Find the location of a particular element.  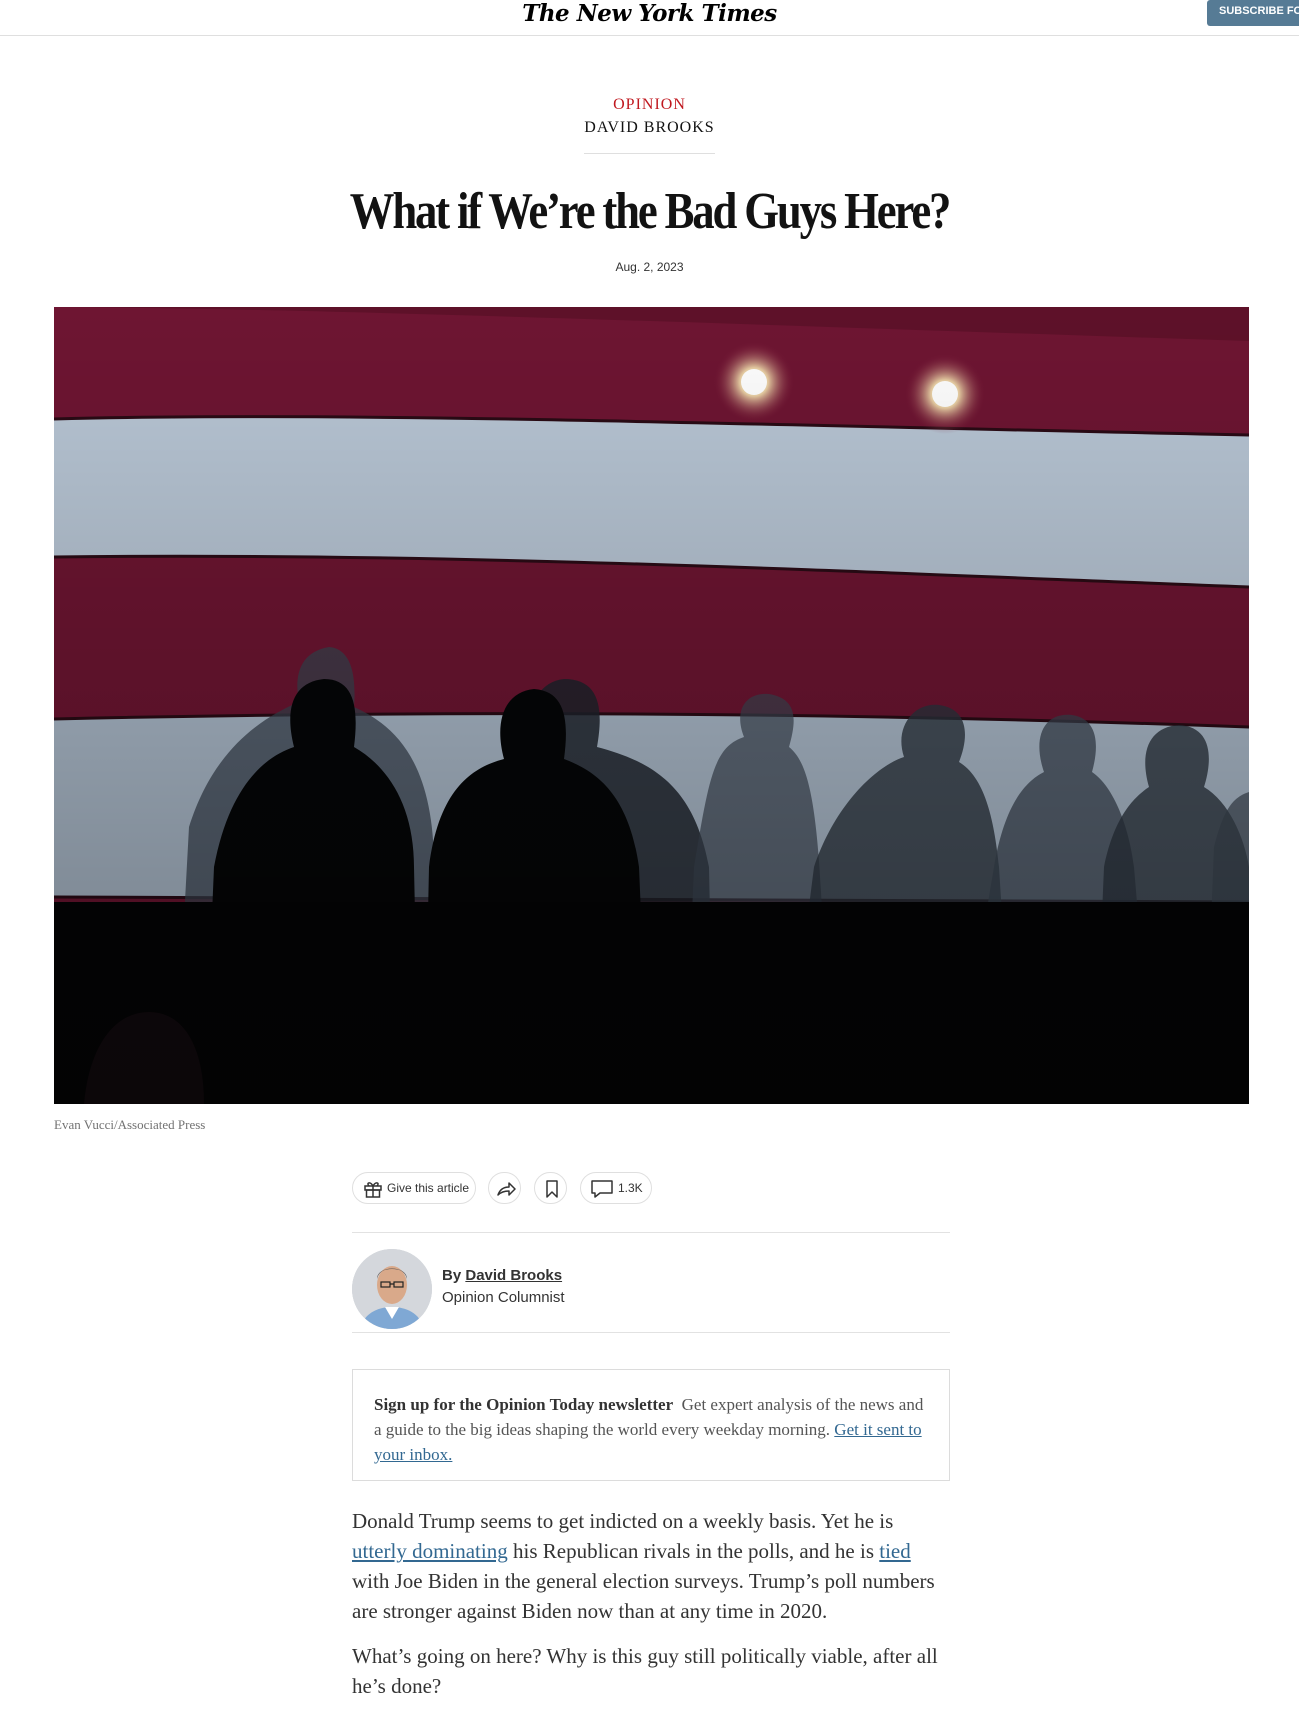

author-link: David Brooks is located at coordinates (513, 1275).